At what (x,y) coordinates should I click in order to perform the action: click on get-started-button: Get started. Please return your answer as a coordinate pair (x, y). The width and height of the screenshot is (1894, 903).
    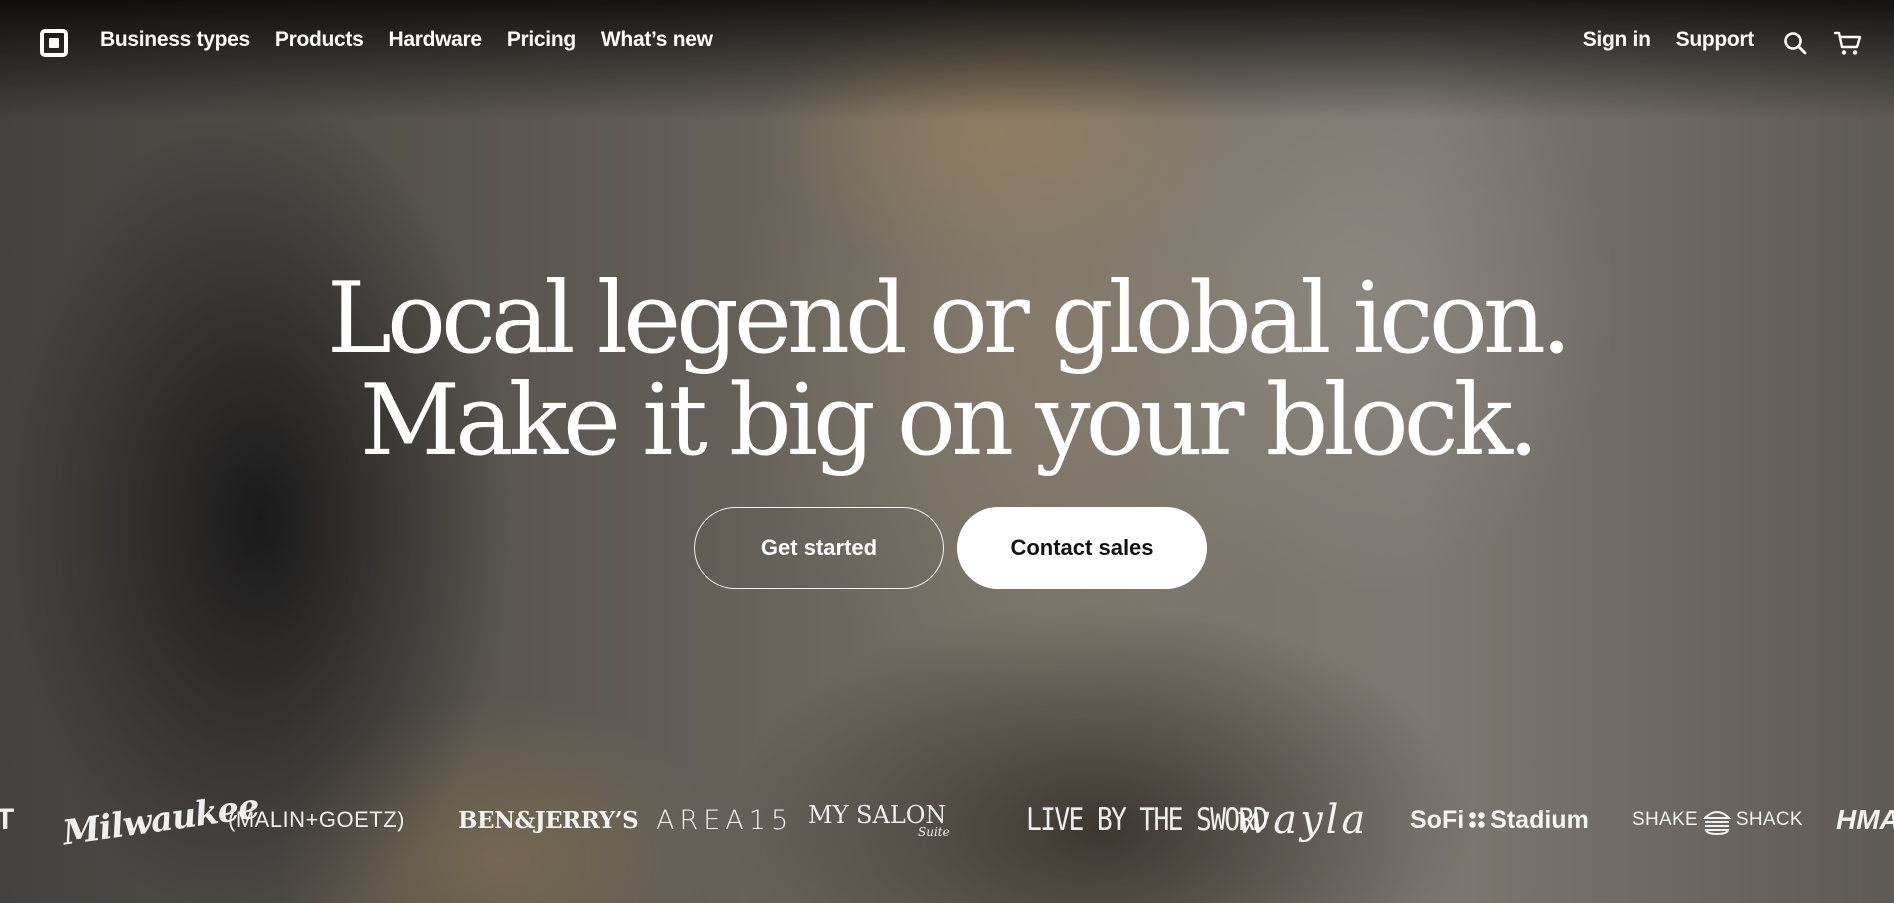
    Looking at the image, I should click on (819, 548).